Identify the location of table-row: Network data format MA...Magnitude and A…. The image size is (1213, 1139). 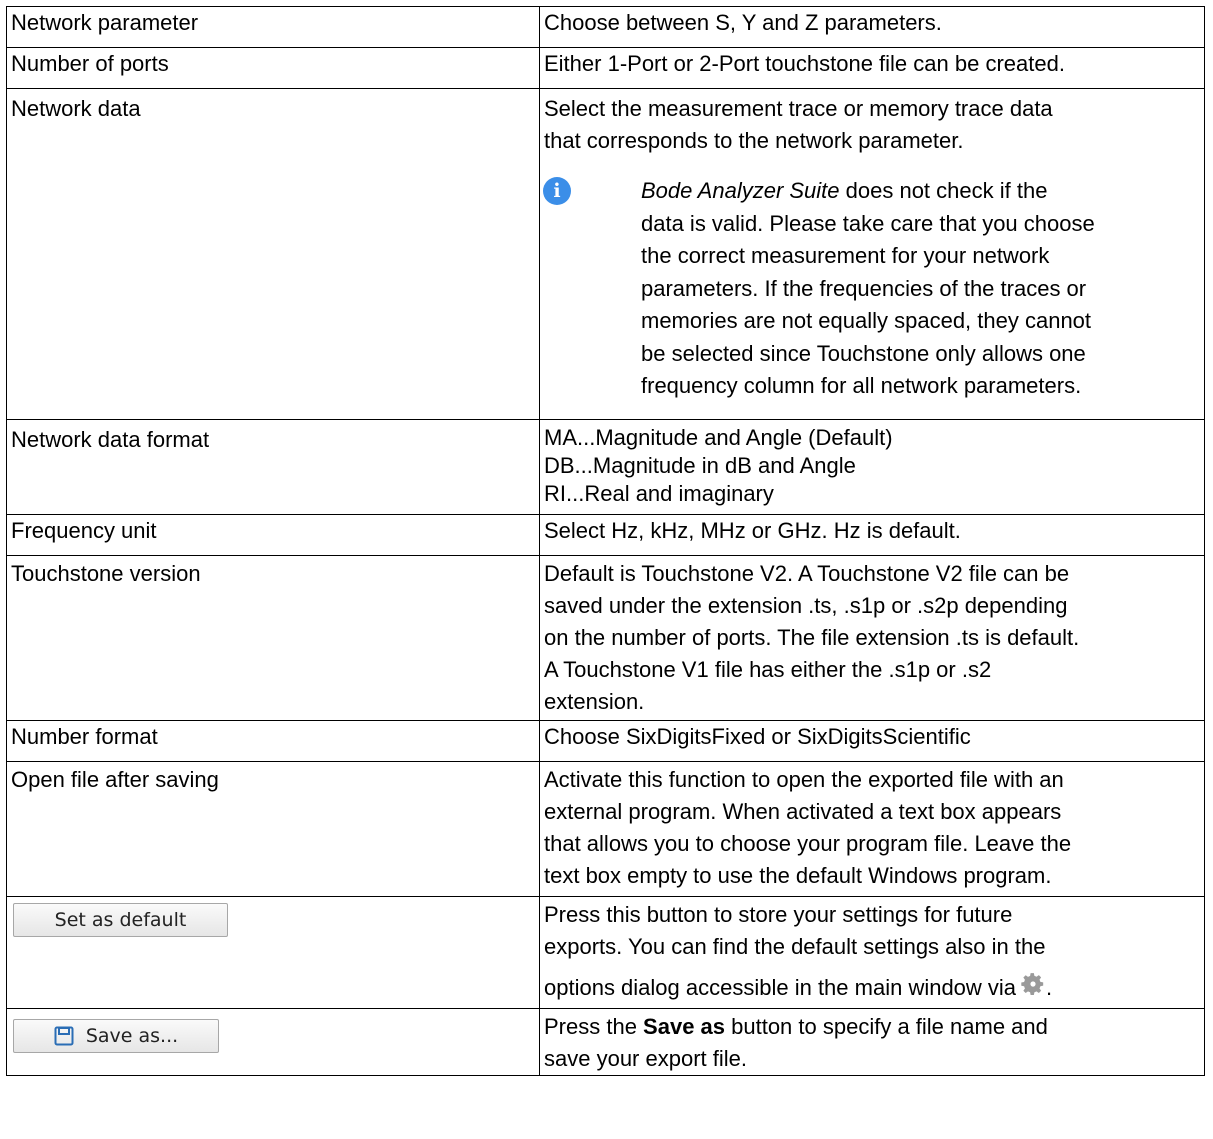
(605, 466).